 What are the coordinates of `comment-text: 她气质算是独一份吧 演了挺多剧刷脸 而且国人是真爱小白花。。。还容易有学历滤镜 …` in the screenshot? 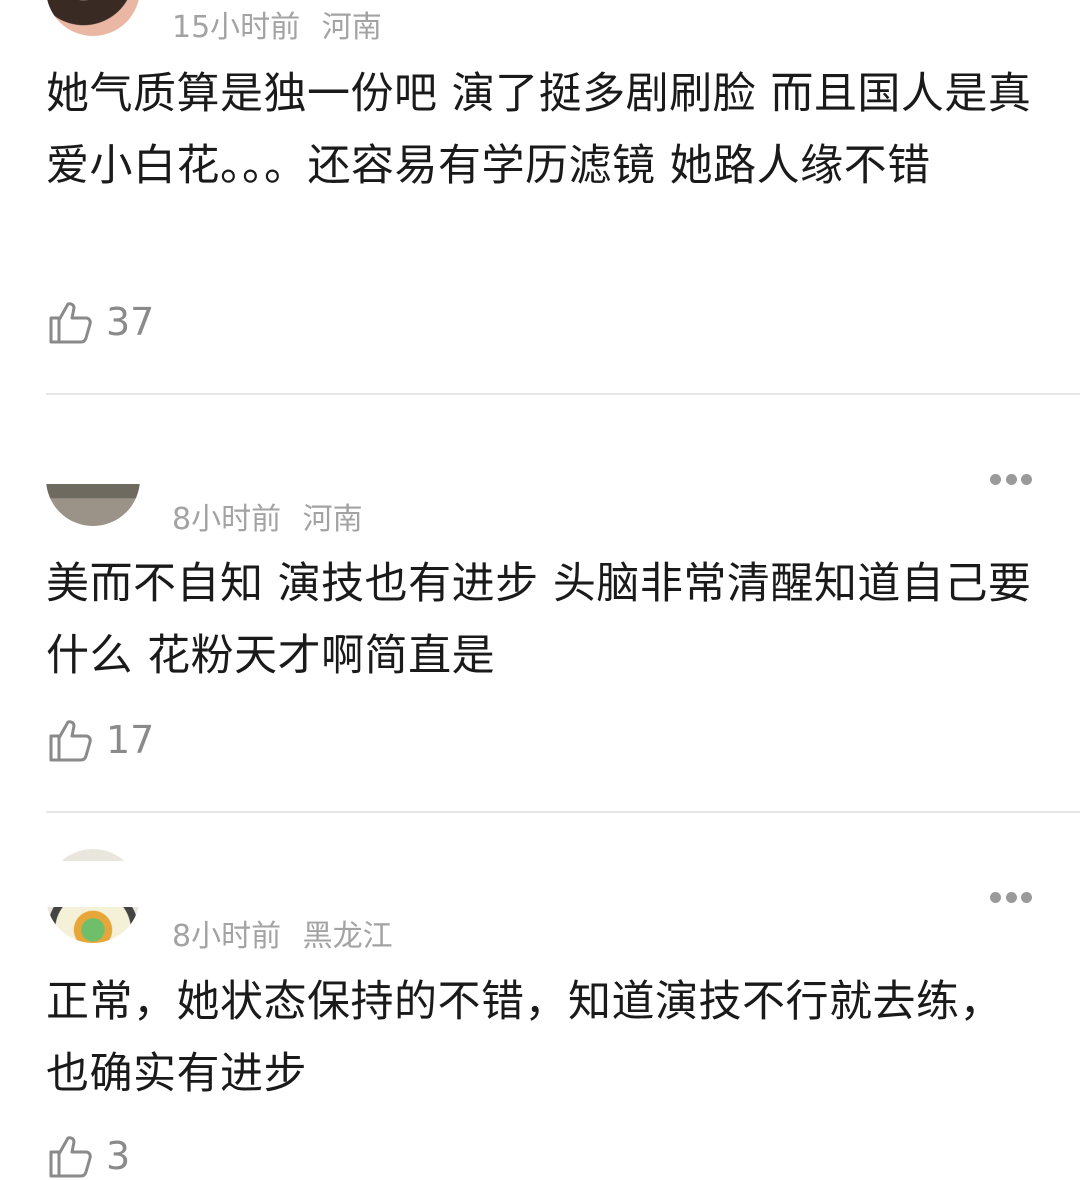 It's located at (539, 130).